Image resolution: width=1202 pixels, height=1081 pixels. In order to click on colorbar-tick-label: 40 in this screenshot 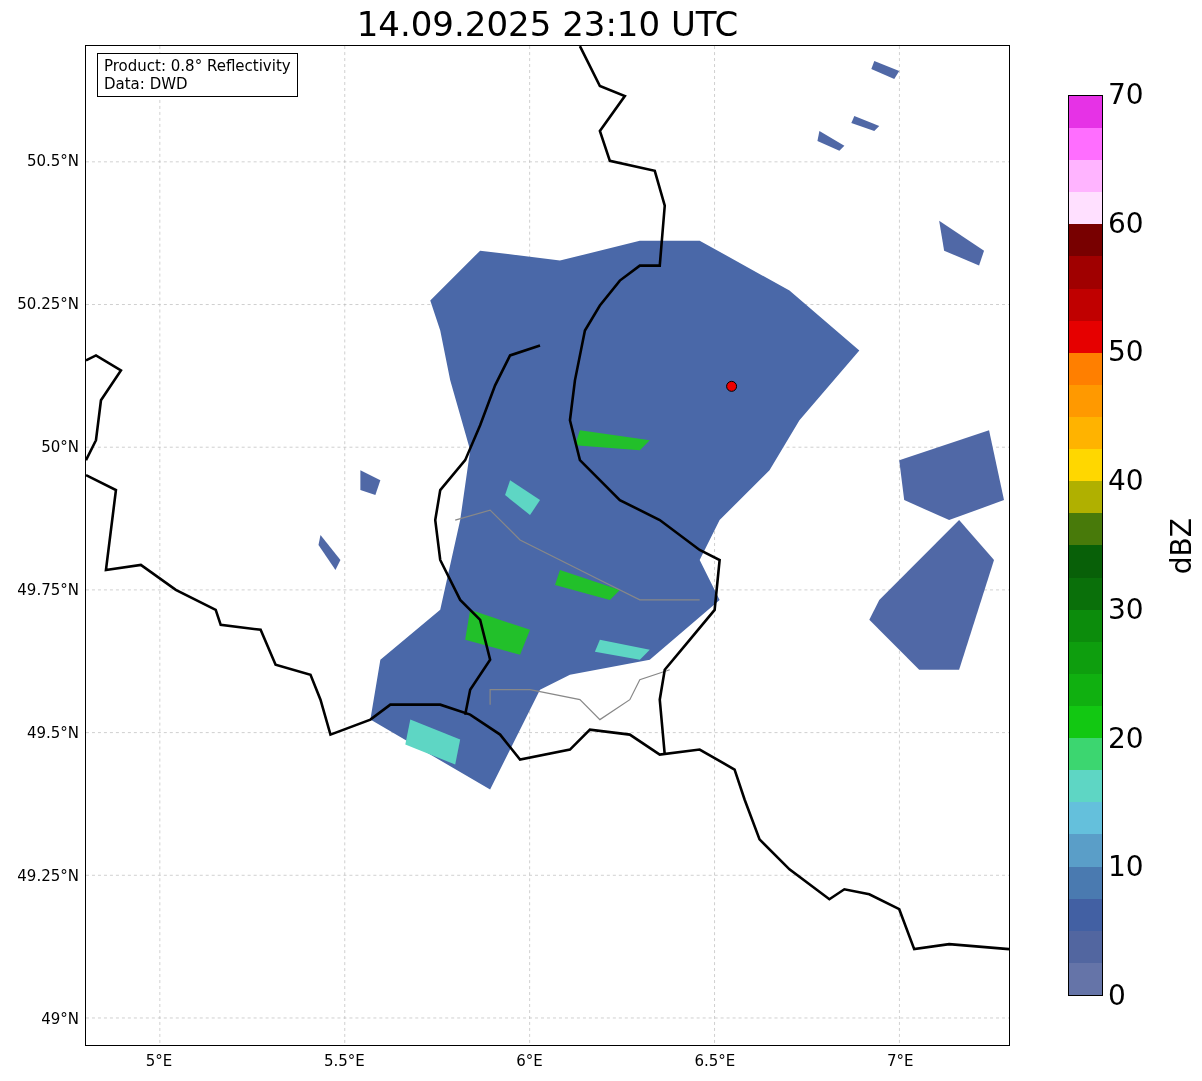, I will do `click(1126, 481)`.